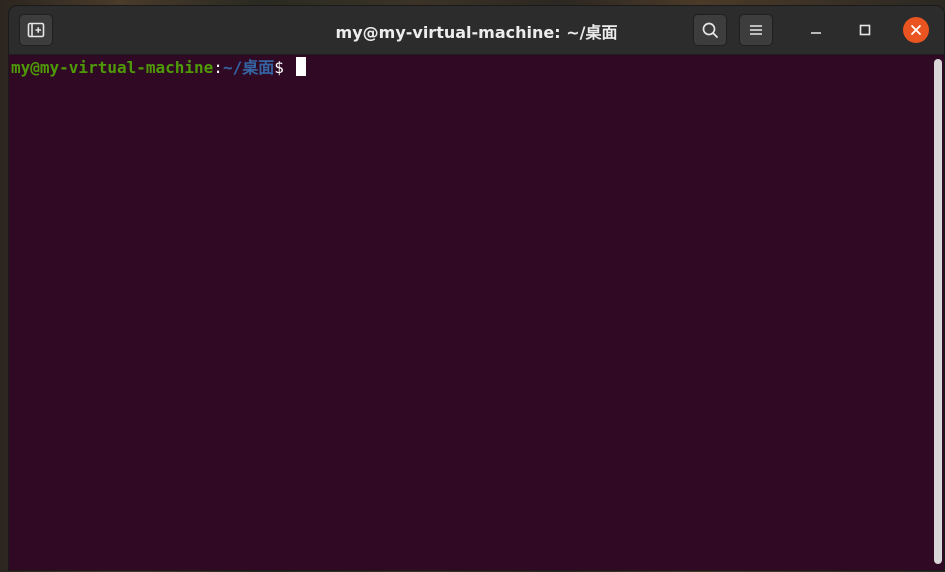  I want to click on scrollbar, so click(938, 311).